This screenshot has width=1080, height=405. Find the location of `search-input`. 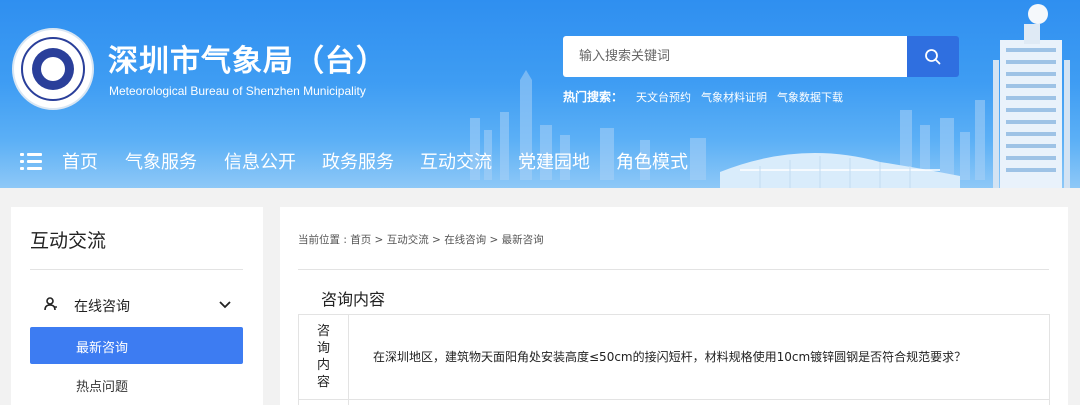

search-input is located at coordinates (735, 56).